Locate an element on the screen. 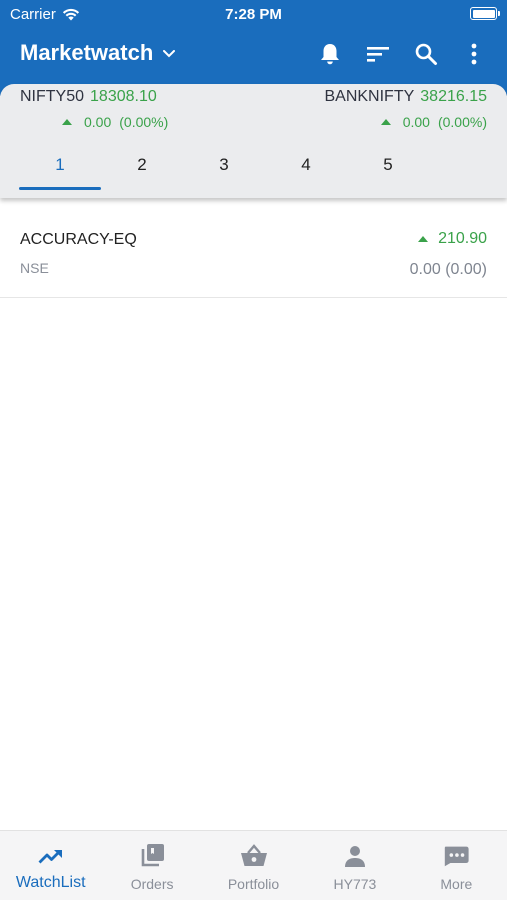 This screenshot has height=900, width=507. nav-watchlist: WatchList is located at coordinates (50, 865).